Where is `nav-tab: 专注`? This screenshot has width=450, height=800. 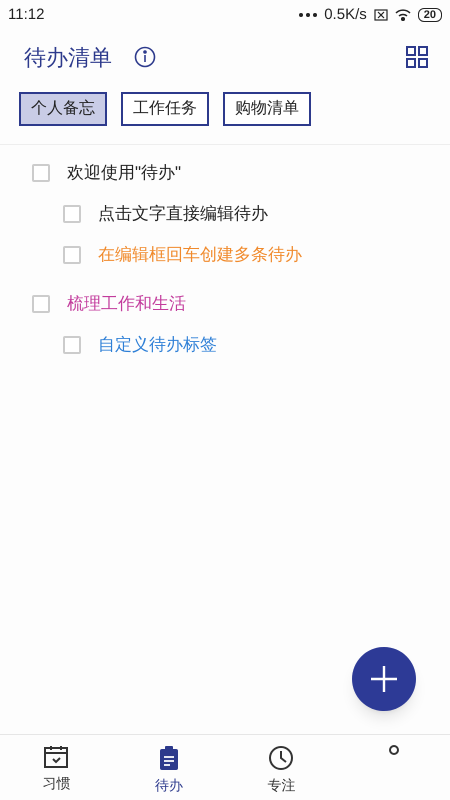
nav-tab: 专注 is located at coordinates (281, 767).